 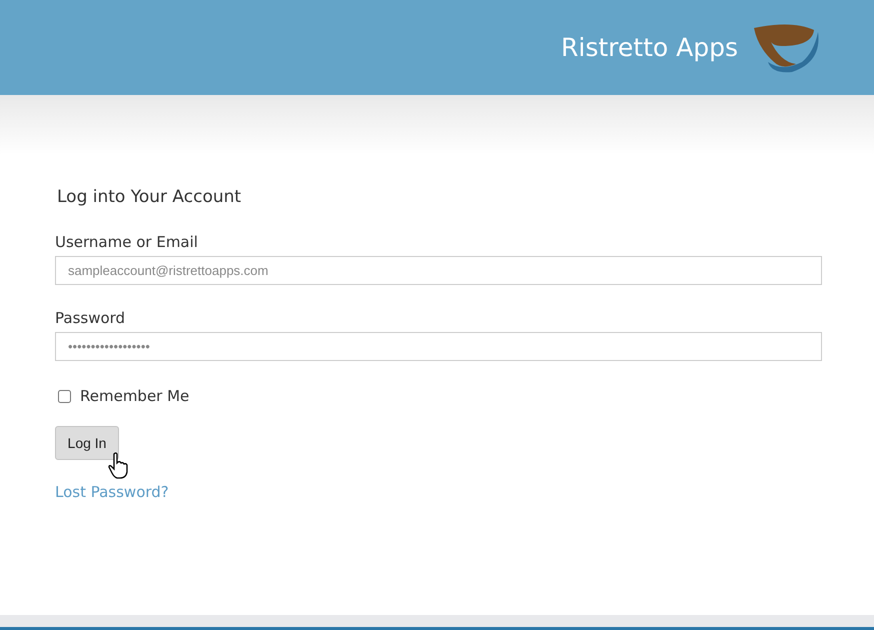 I want to click on password-field: ••••••••••••••••••, so click(x=438, y=346).